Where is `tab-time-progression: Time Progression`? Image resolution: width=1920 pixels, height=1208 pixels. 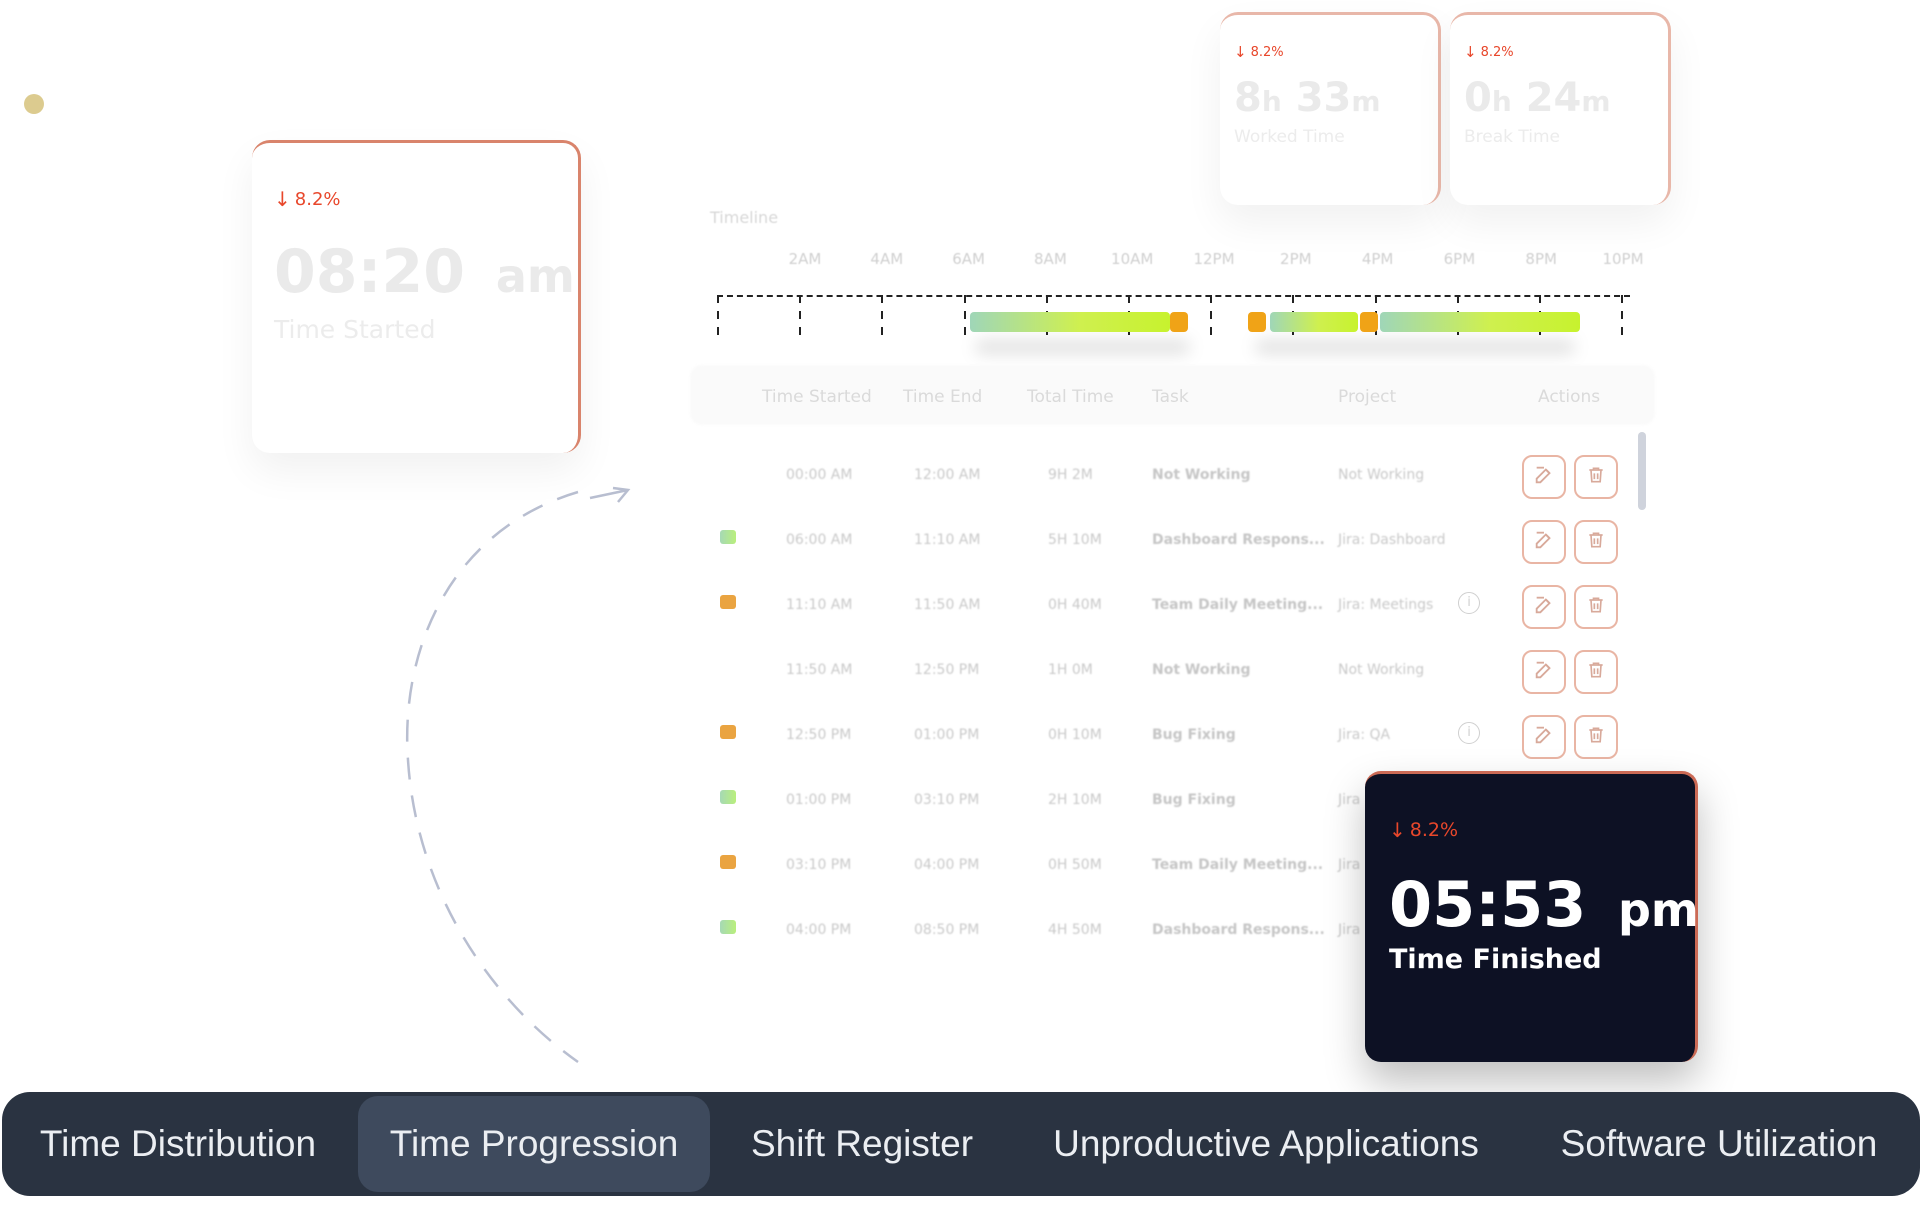
tab-time-progression: Time Progression is located at coordinates (534, 1144).